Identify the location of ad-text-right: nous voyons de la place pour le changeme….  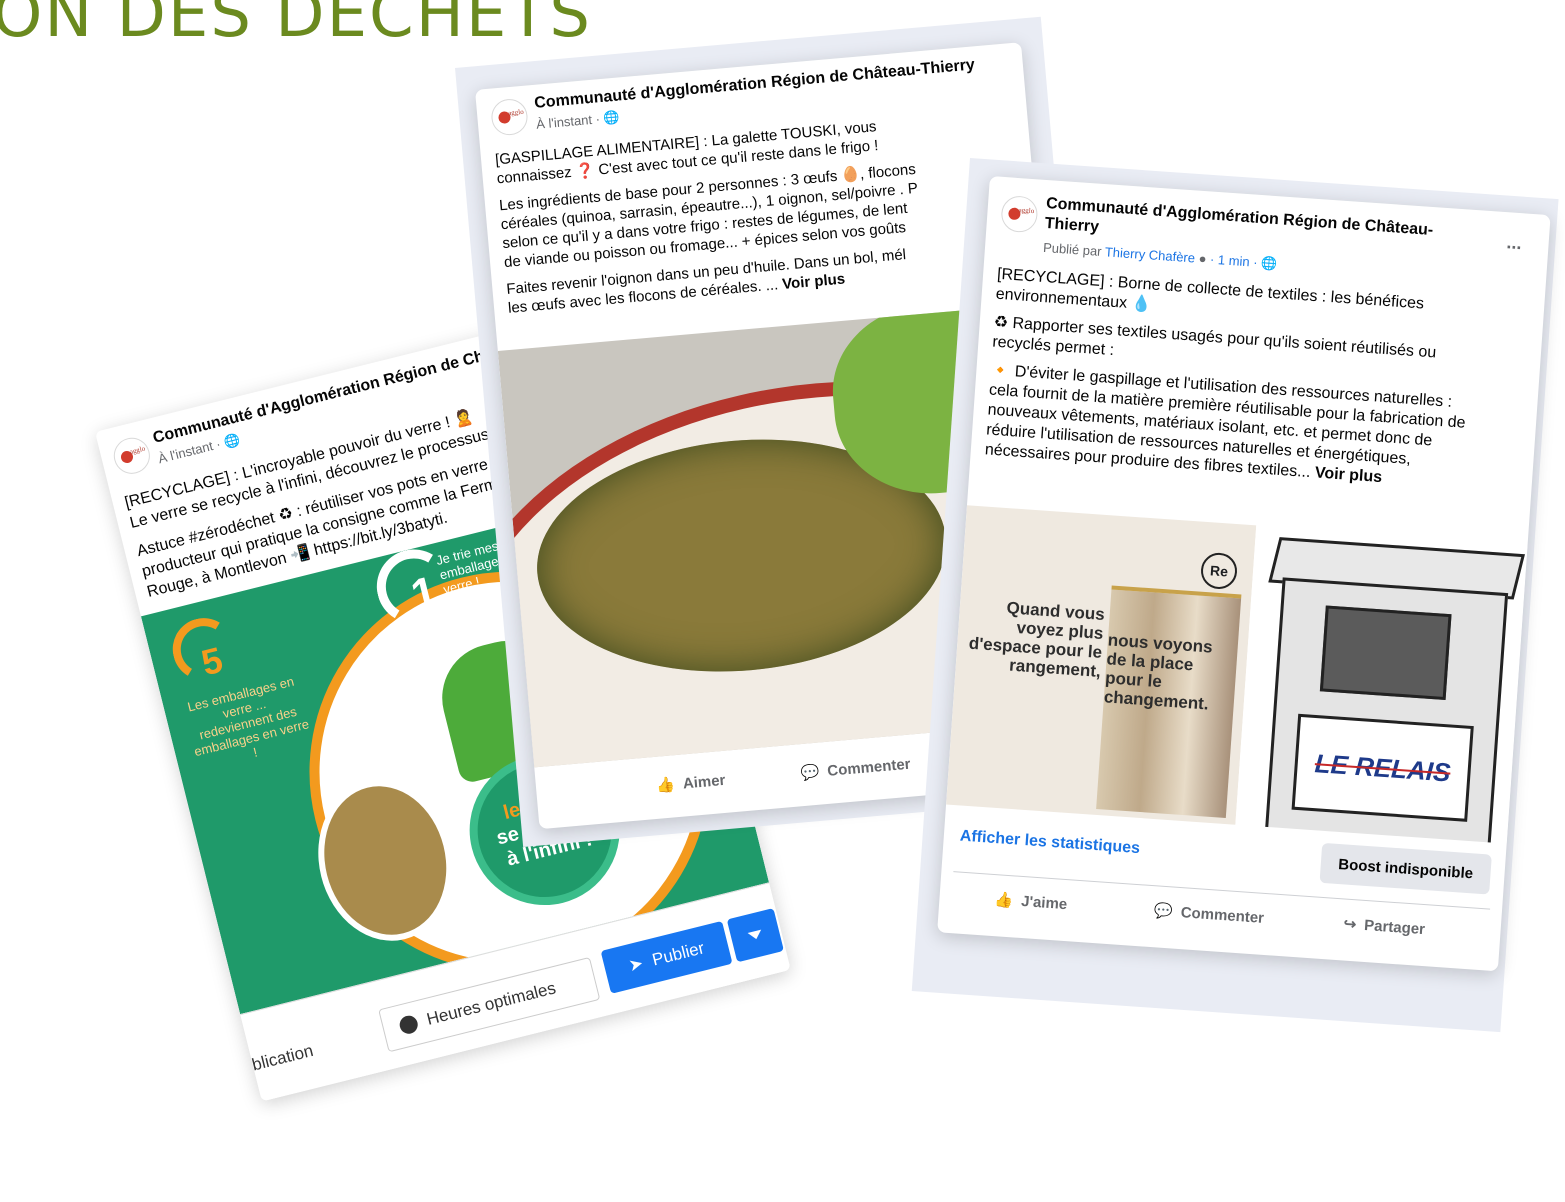
(1158, 672).